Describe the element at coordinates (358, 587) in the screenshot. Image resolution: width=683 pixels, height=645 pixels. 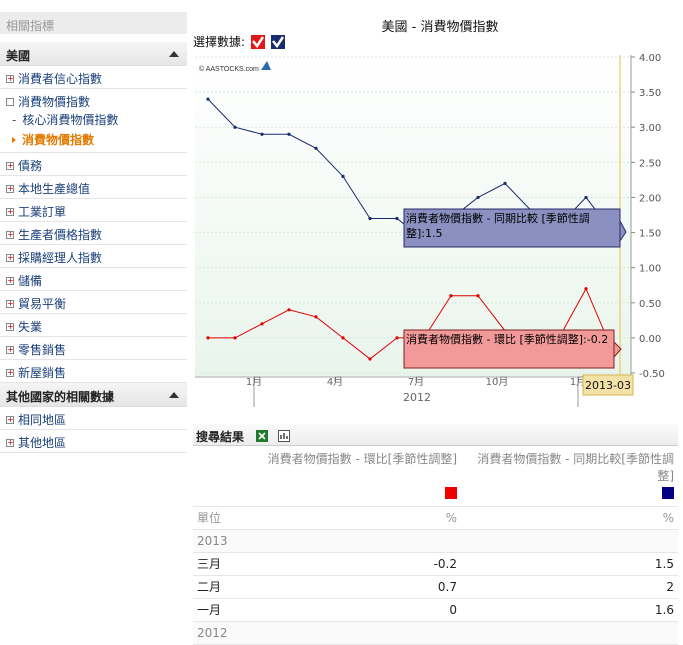
I see `value-cell: 0.7` at that location.